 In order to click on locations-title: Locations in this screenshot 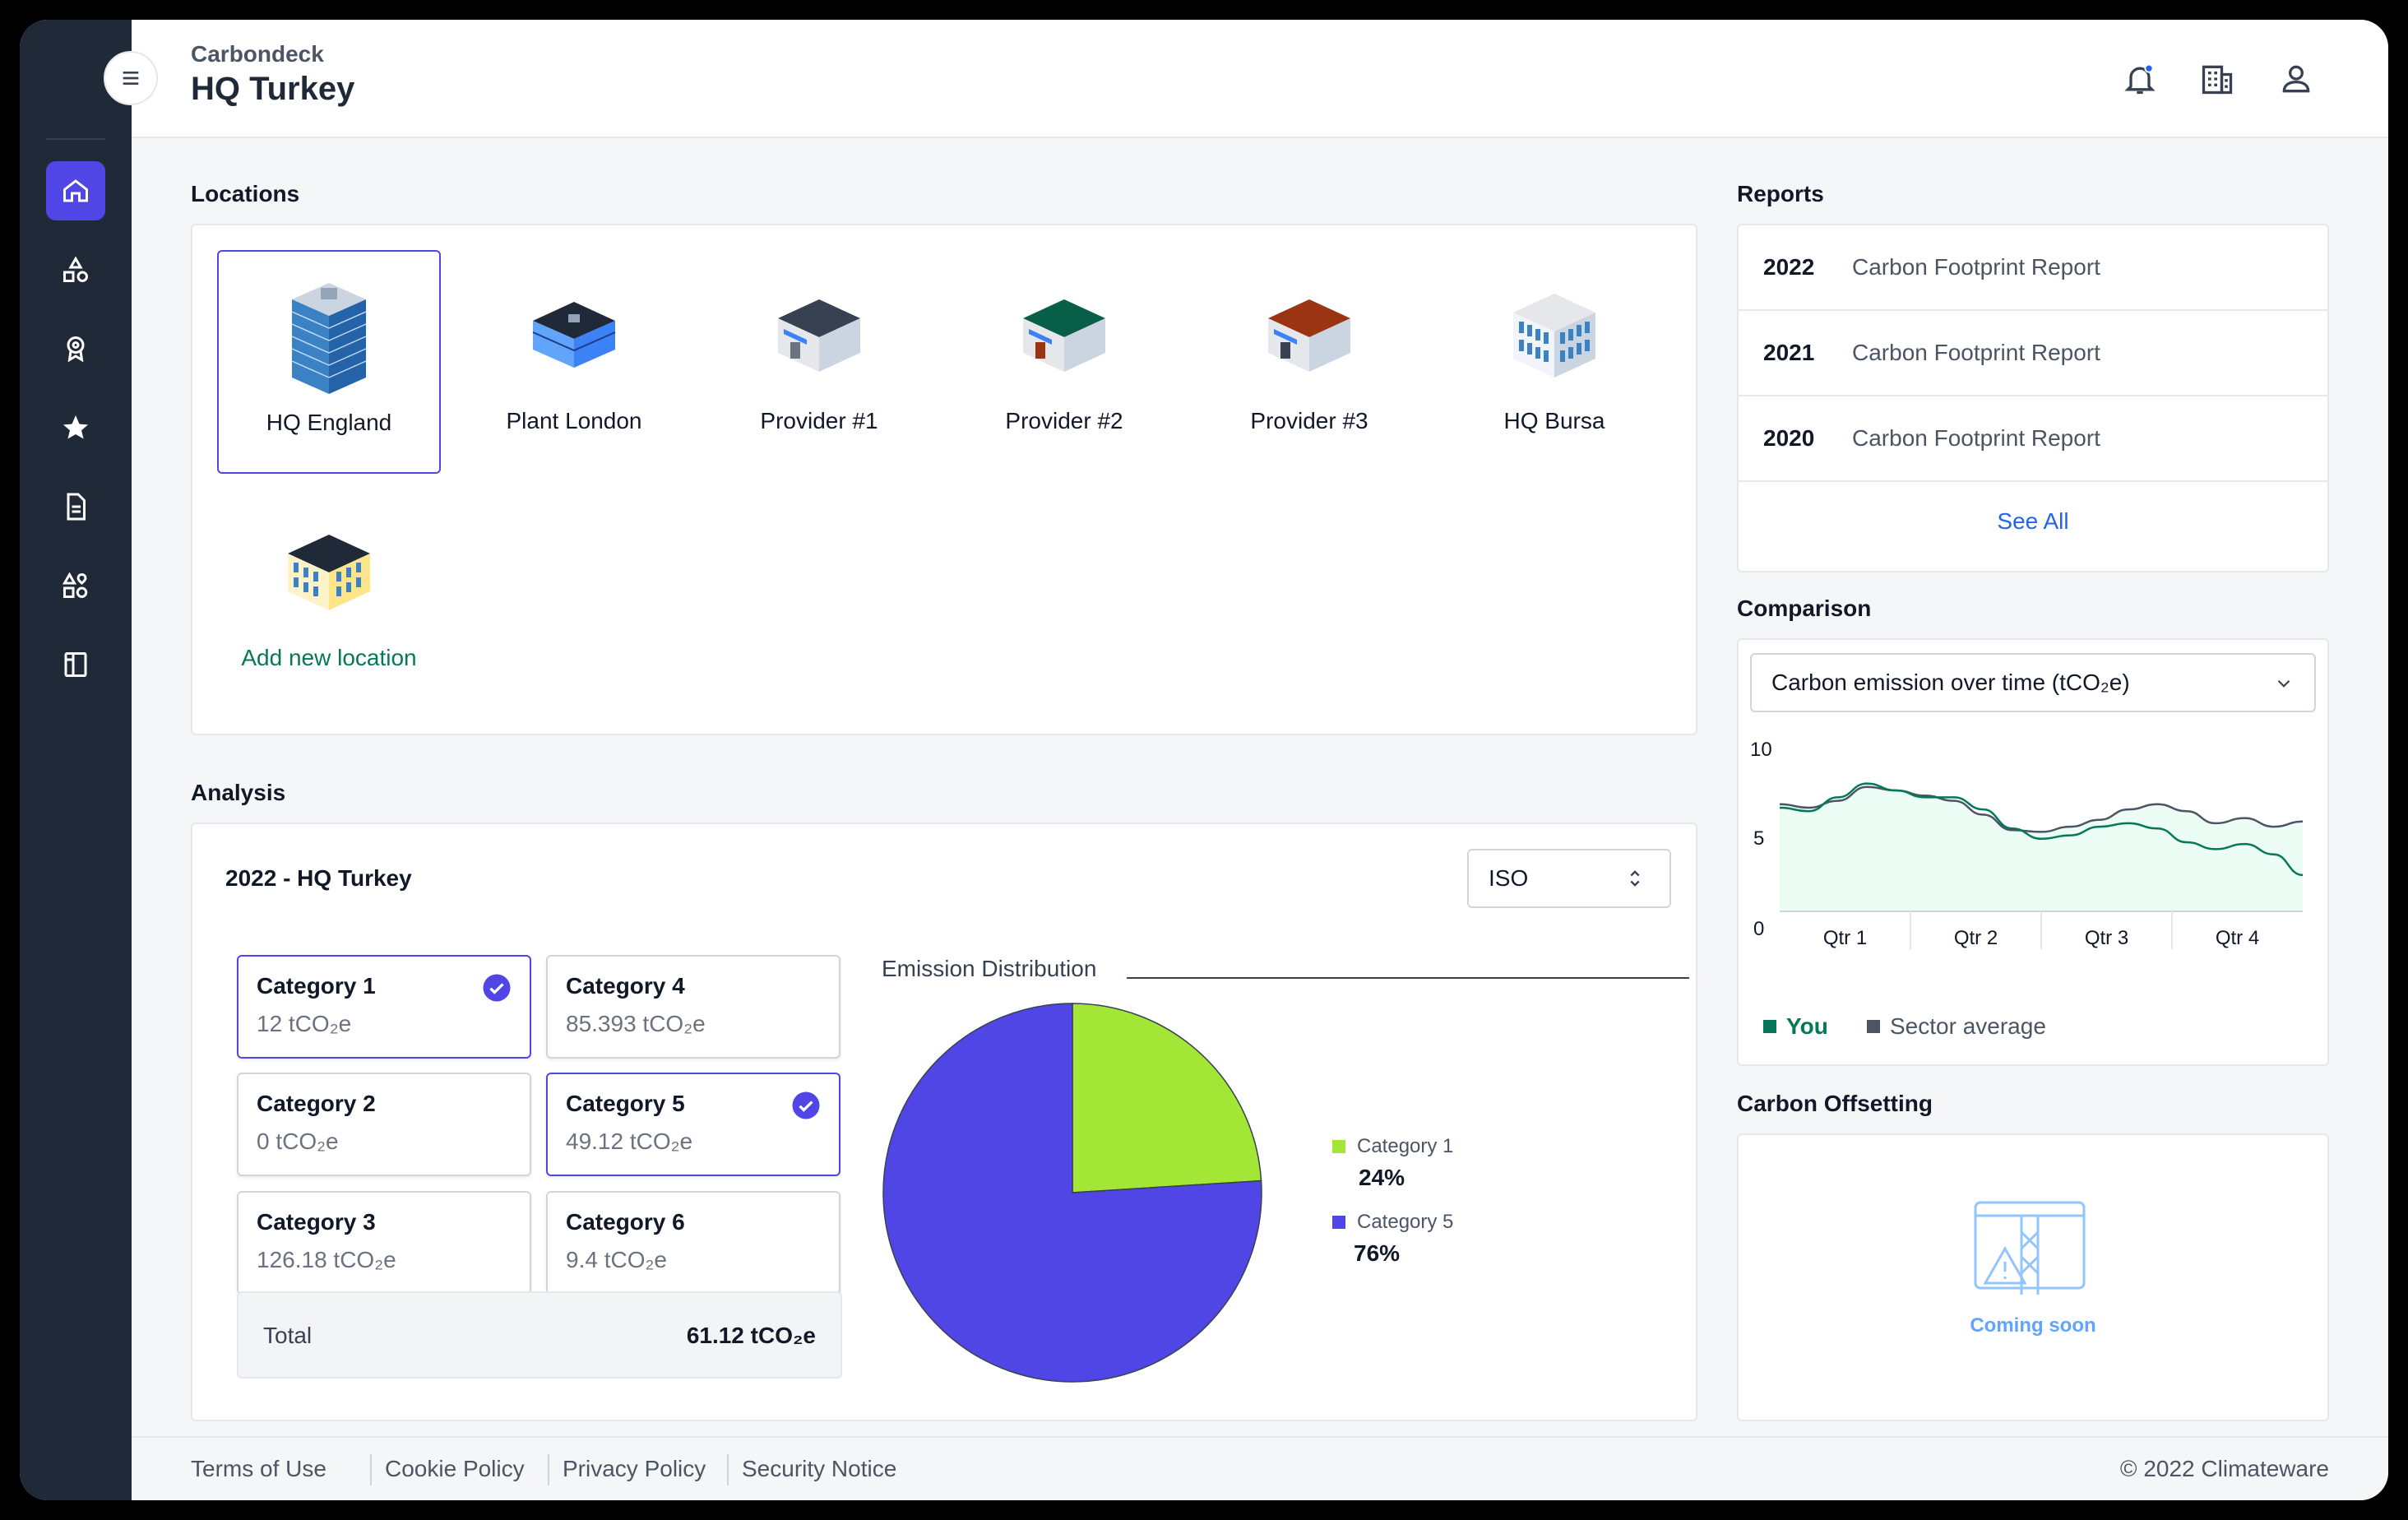, I will do `click(245, 193)`.